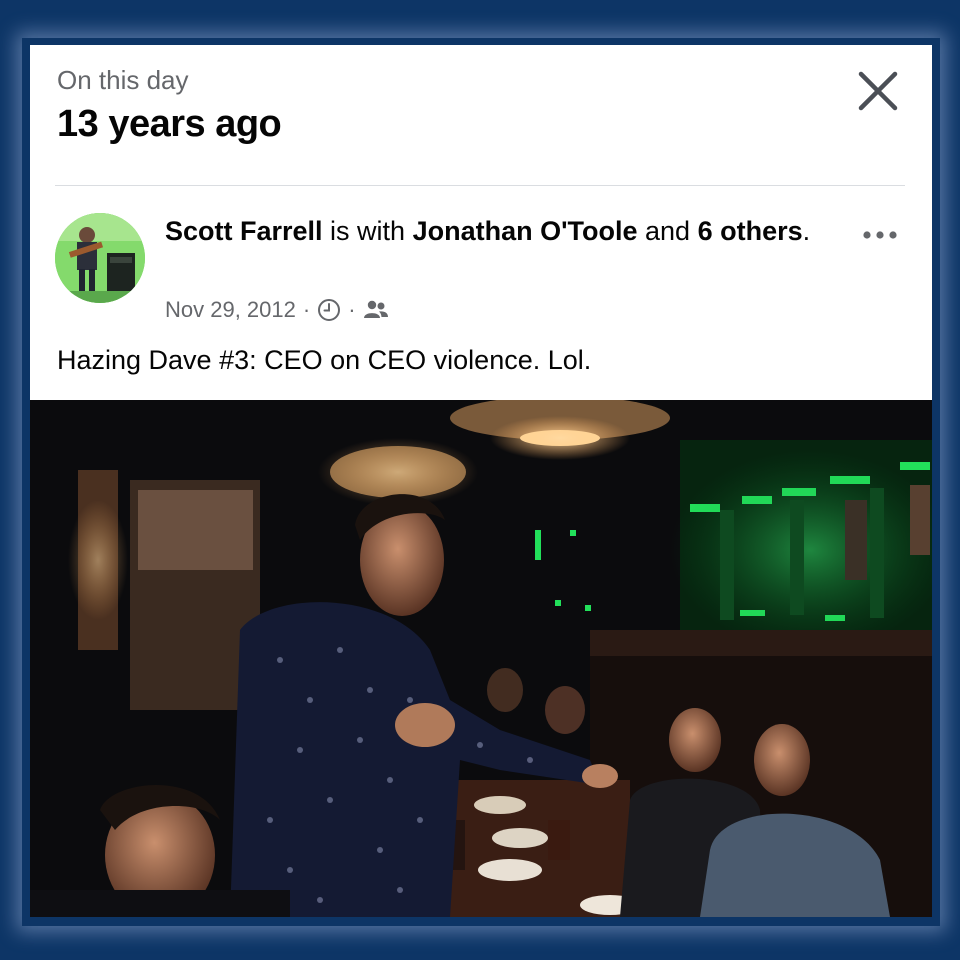  Describe the element at coordinates (375, 309) in the screenshot. I see `friends-icon` at that location.